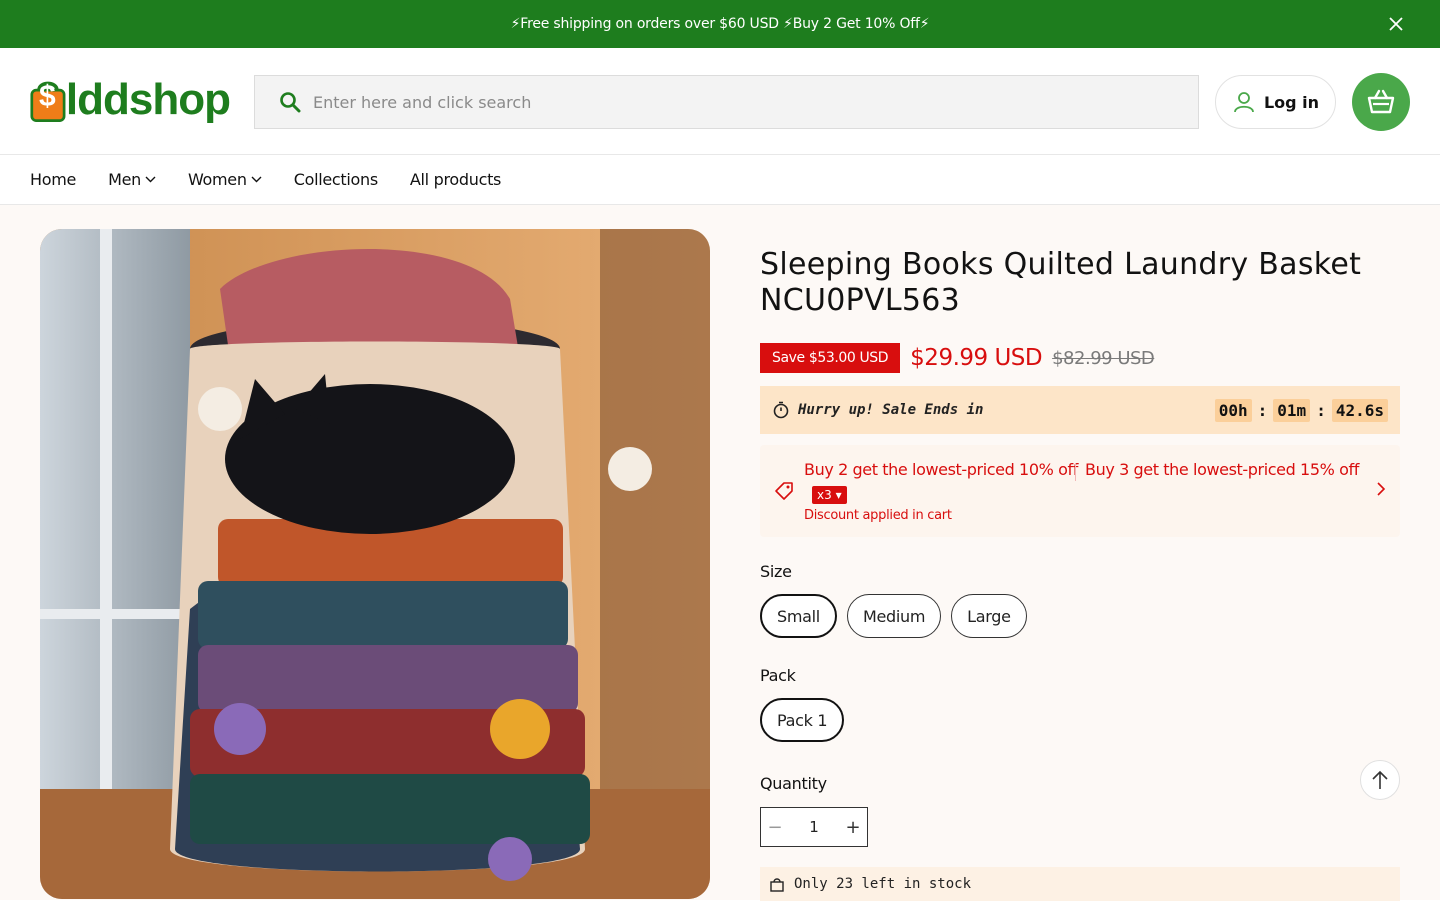 Image resolution: width=1440 pixels, height=901 pixels. I want to click on quantity-stepper: − 1 +, so click(814, 827).